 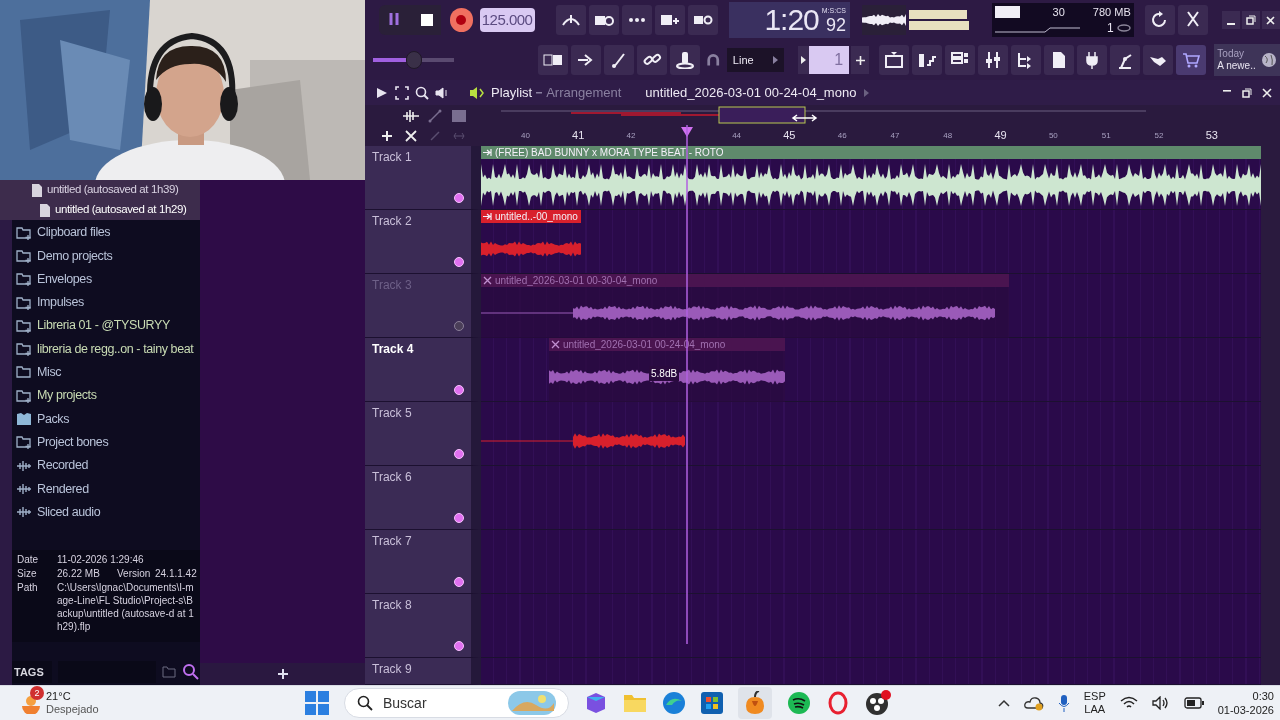 I want to click on restore-button, so click(x=1251, y=20).